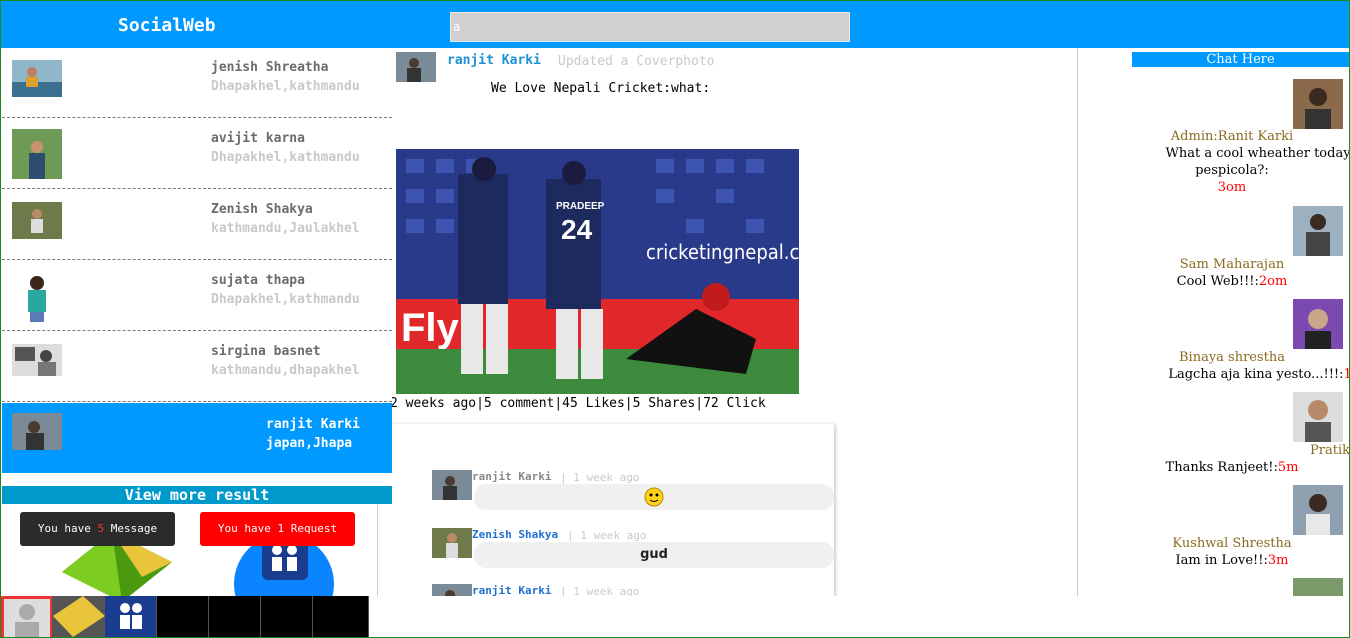 The height and width of the screenshot is (638, 1350). Describe the element at coordinates (197, 83) in the screenshot. I see `list-item: jenish Shreatha Dhapakhel,kathmandu` at that location.